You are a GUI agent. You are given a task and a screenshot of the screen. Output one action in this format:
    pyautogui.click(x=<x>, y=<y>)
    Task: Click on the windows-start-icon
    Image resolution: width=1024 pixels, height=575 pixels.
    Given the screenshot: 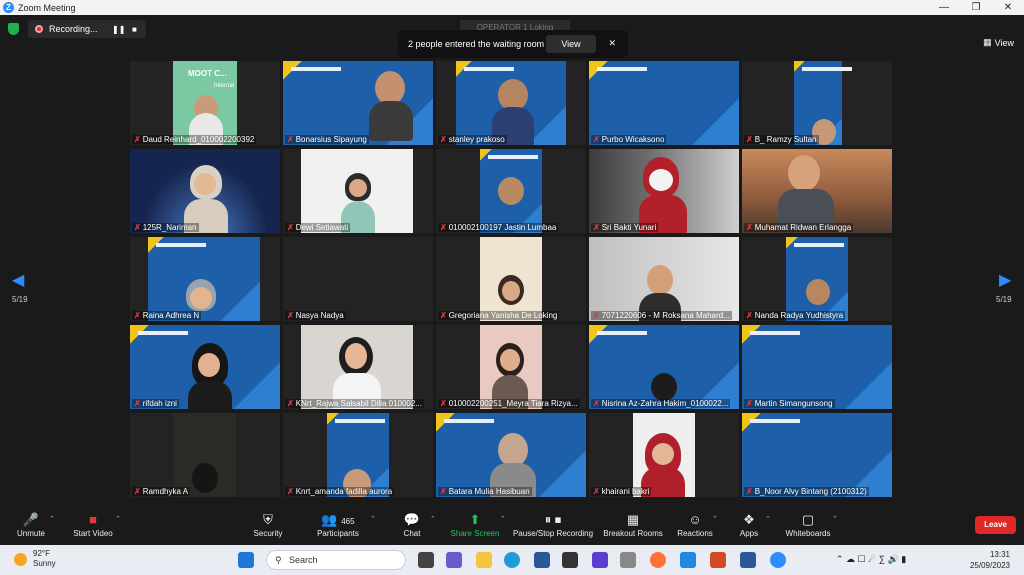 What is the action you would take?
    pyautogui.click(x=246, y=560)
    